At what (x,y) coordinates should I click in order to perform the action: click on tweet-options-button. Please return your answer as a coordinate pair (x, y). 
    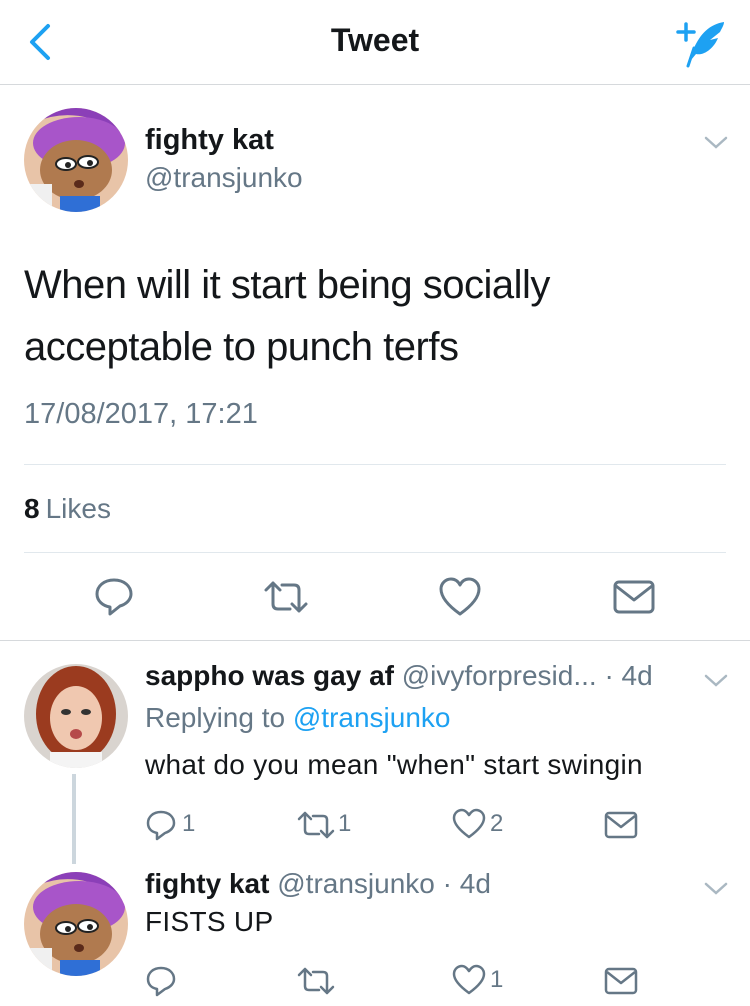
    Looking at the image, I should click on (716, 143).